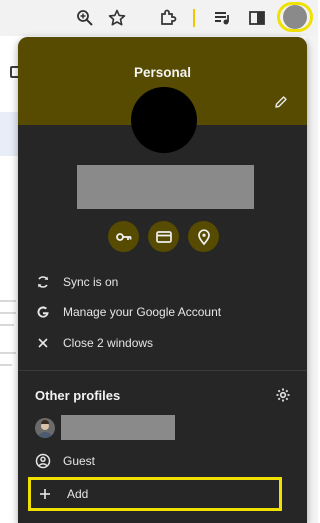 The image size is (320, 523). I want to click on toolbar-separator, so click(194, 18).